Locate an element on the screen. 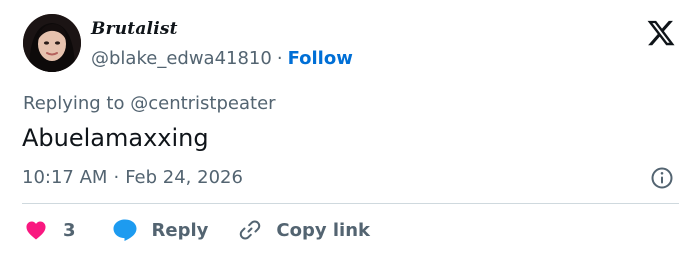 The image size is (700, 256). author-handle-row: @blake_edwa41810 · Follow is located at coordinates (222, 58).